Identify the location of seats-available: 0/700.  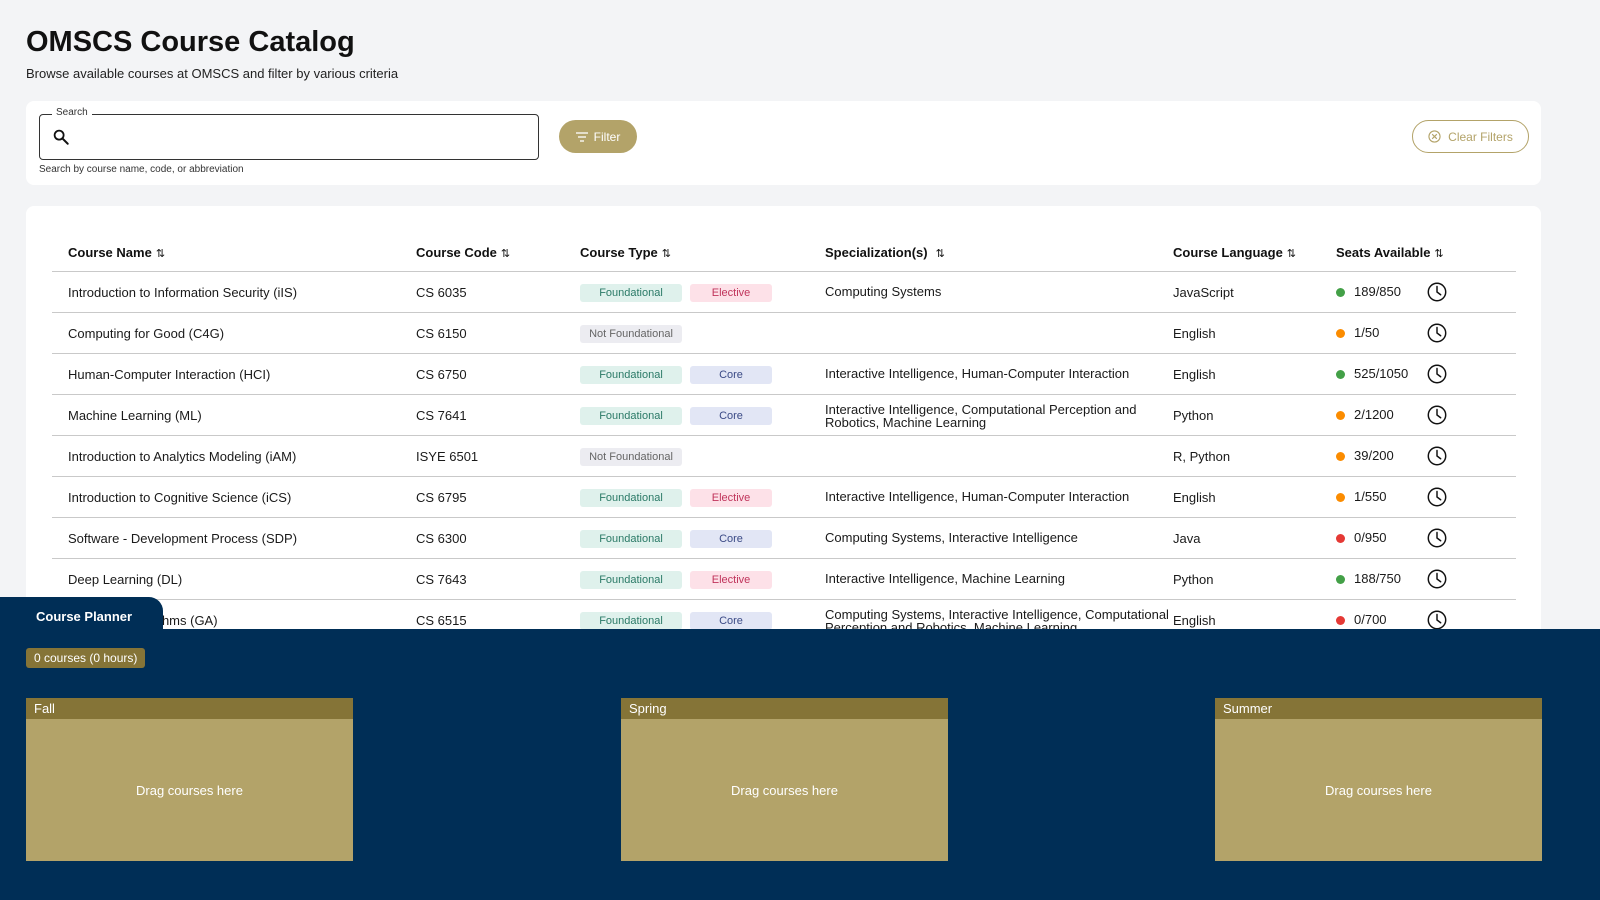
(1370, 619).